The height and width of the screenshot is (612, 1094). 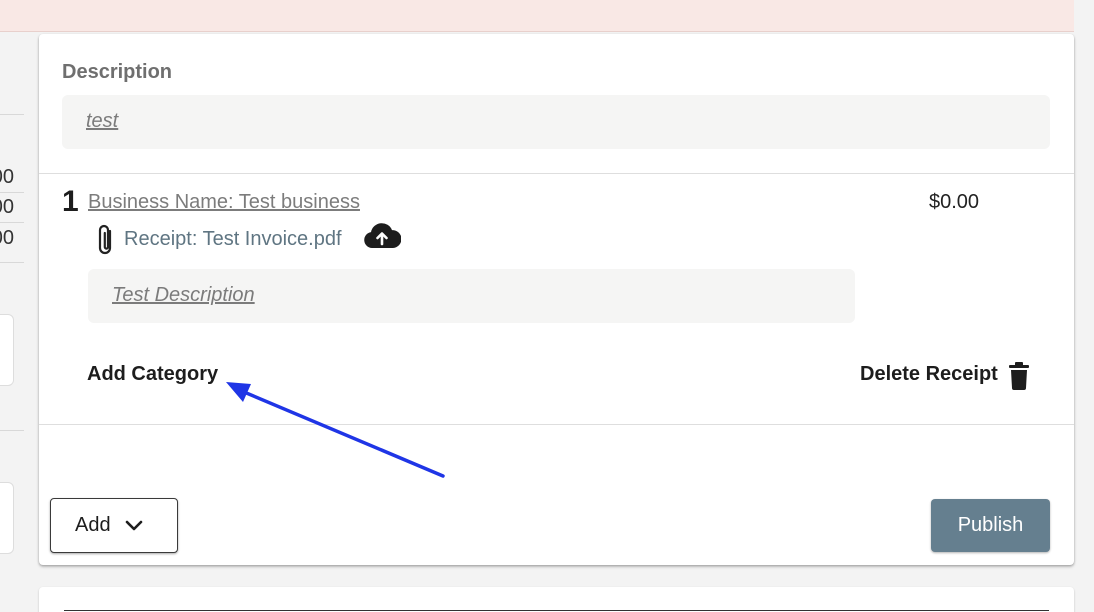 What do you see at coordinates (133, 525) in the screenshot?
I see `chevron-down-icon` at bounding box center [133, 525].